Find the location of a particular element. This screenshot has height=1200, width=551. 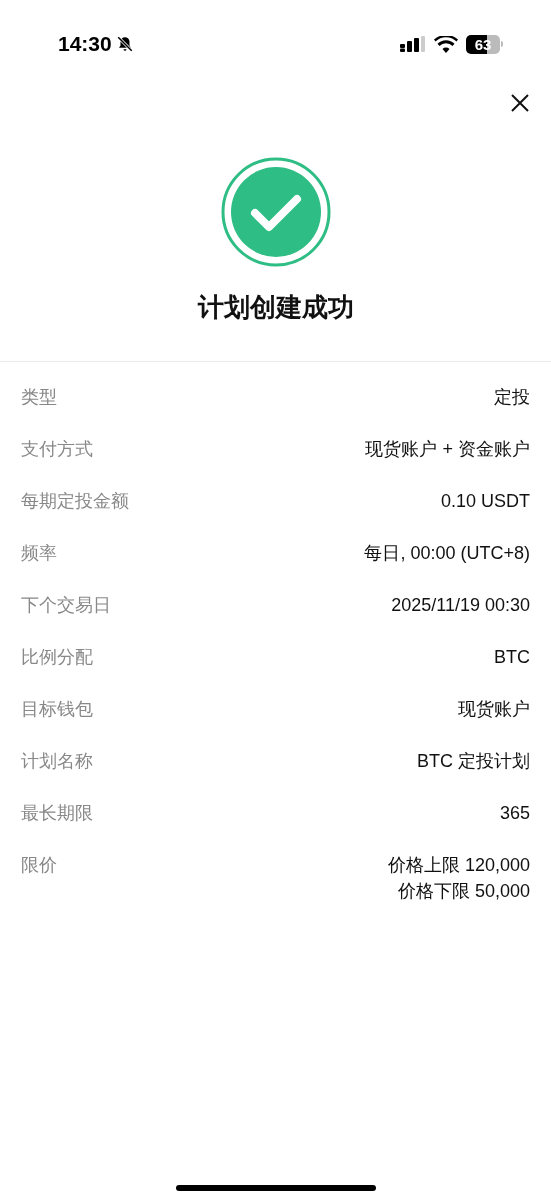

row-value: 2025/11/19 00:30 is located at coordinates (460, 605).